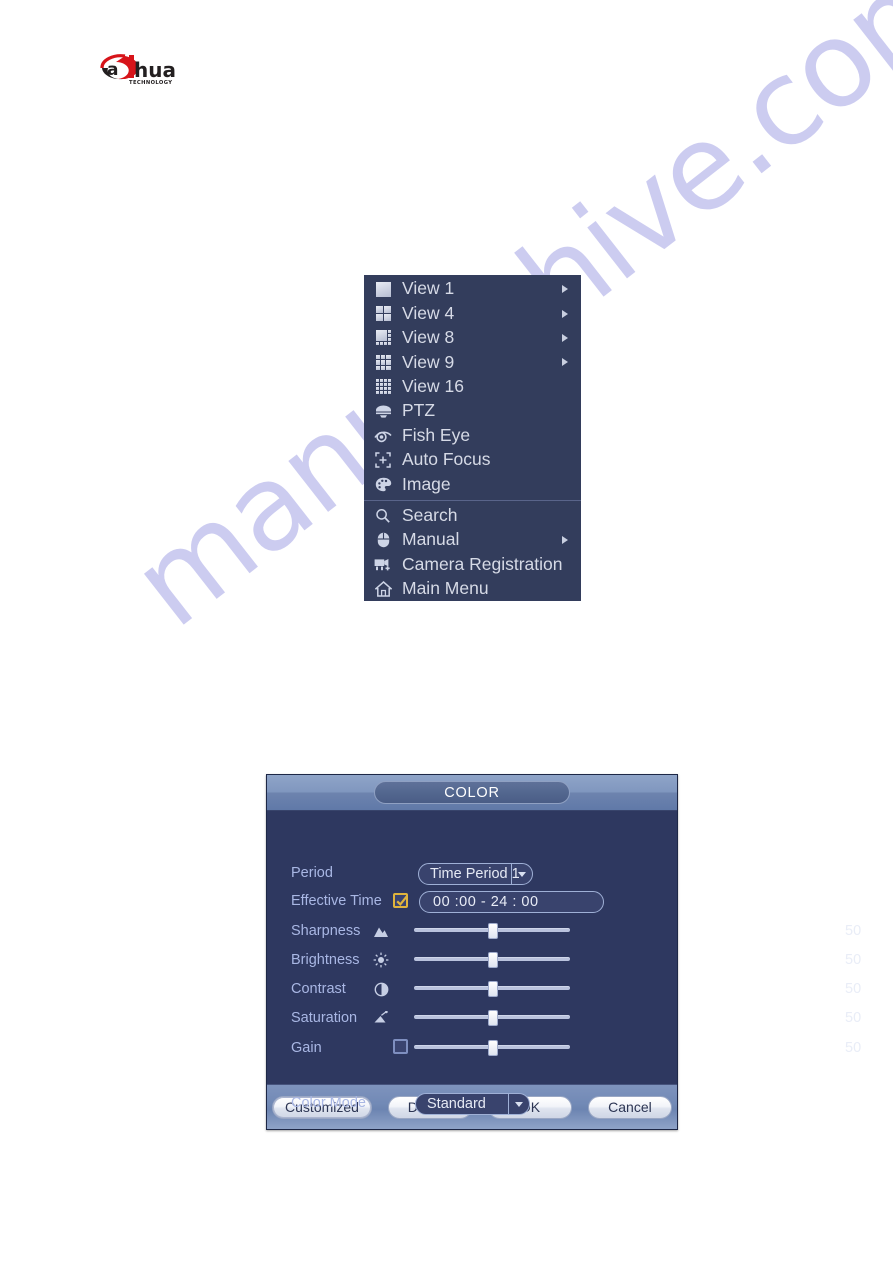  What do you see at coordinates (400, 1046) in the screenshot?
I see `gain-checkbox` at bounding box center [400, 1046].